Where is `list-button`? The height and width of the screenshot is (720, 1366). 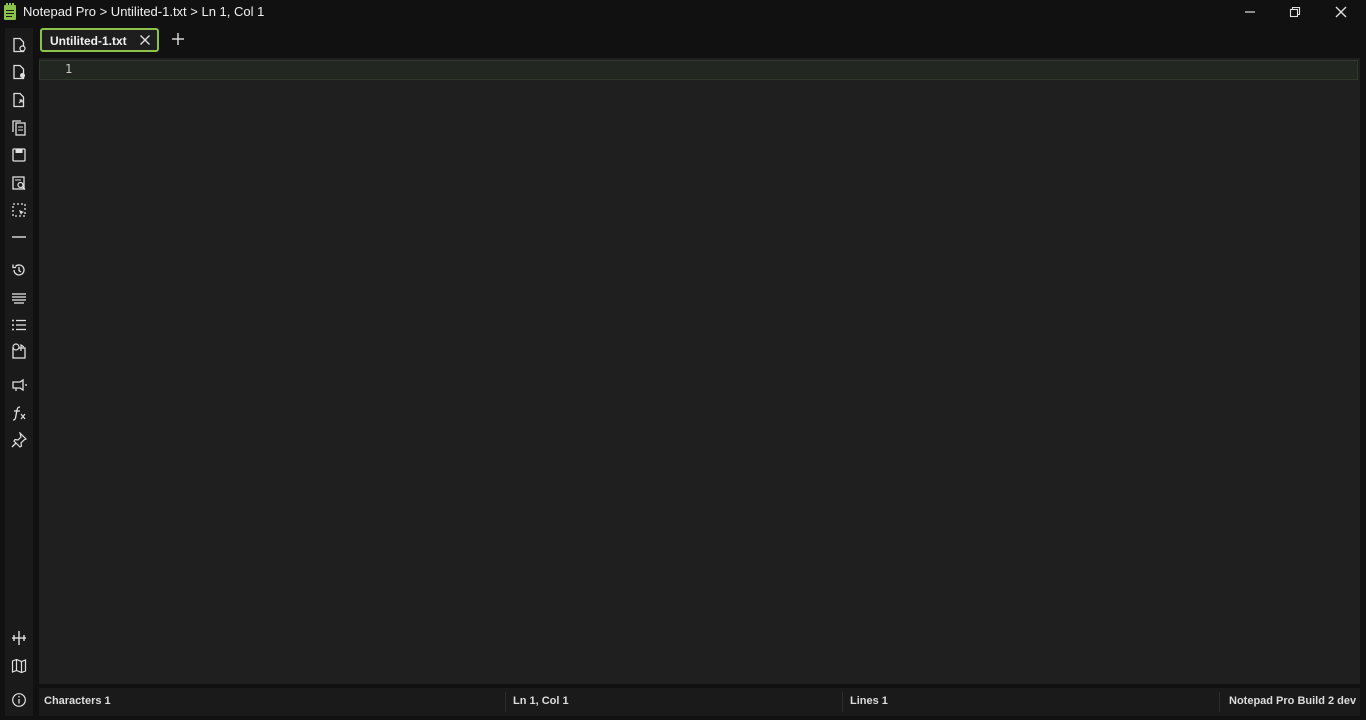
list-button is located at coordinates (19, 325).